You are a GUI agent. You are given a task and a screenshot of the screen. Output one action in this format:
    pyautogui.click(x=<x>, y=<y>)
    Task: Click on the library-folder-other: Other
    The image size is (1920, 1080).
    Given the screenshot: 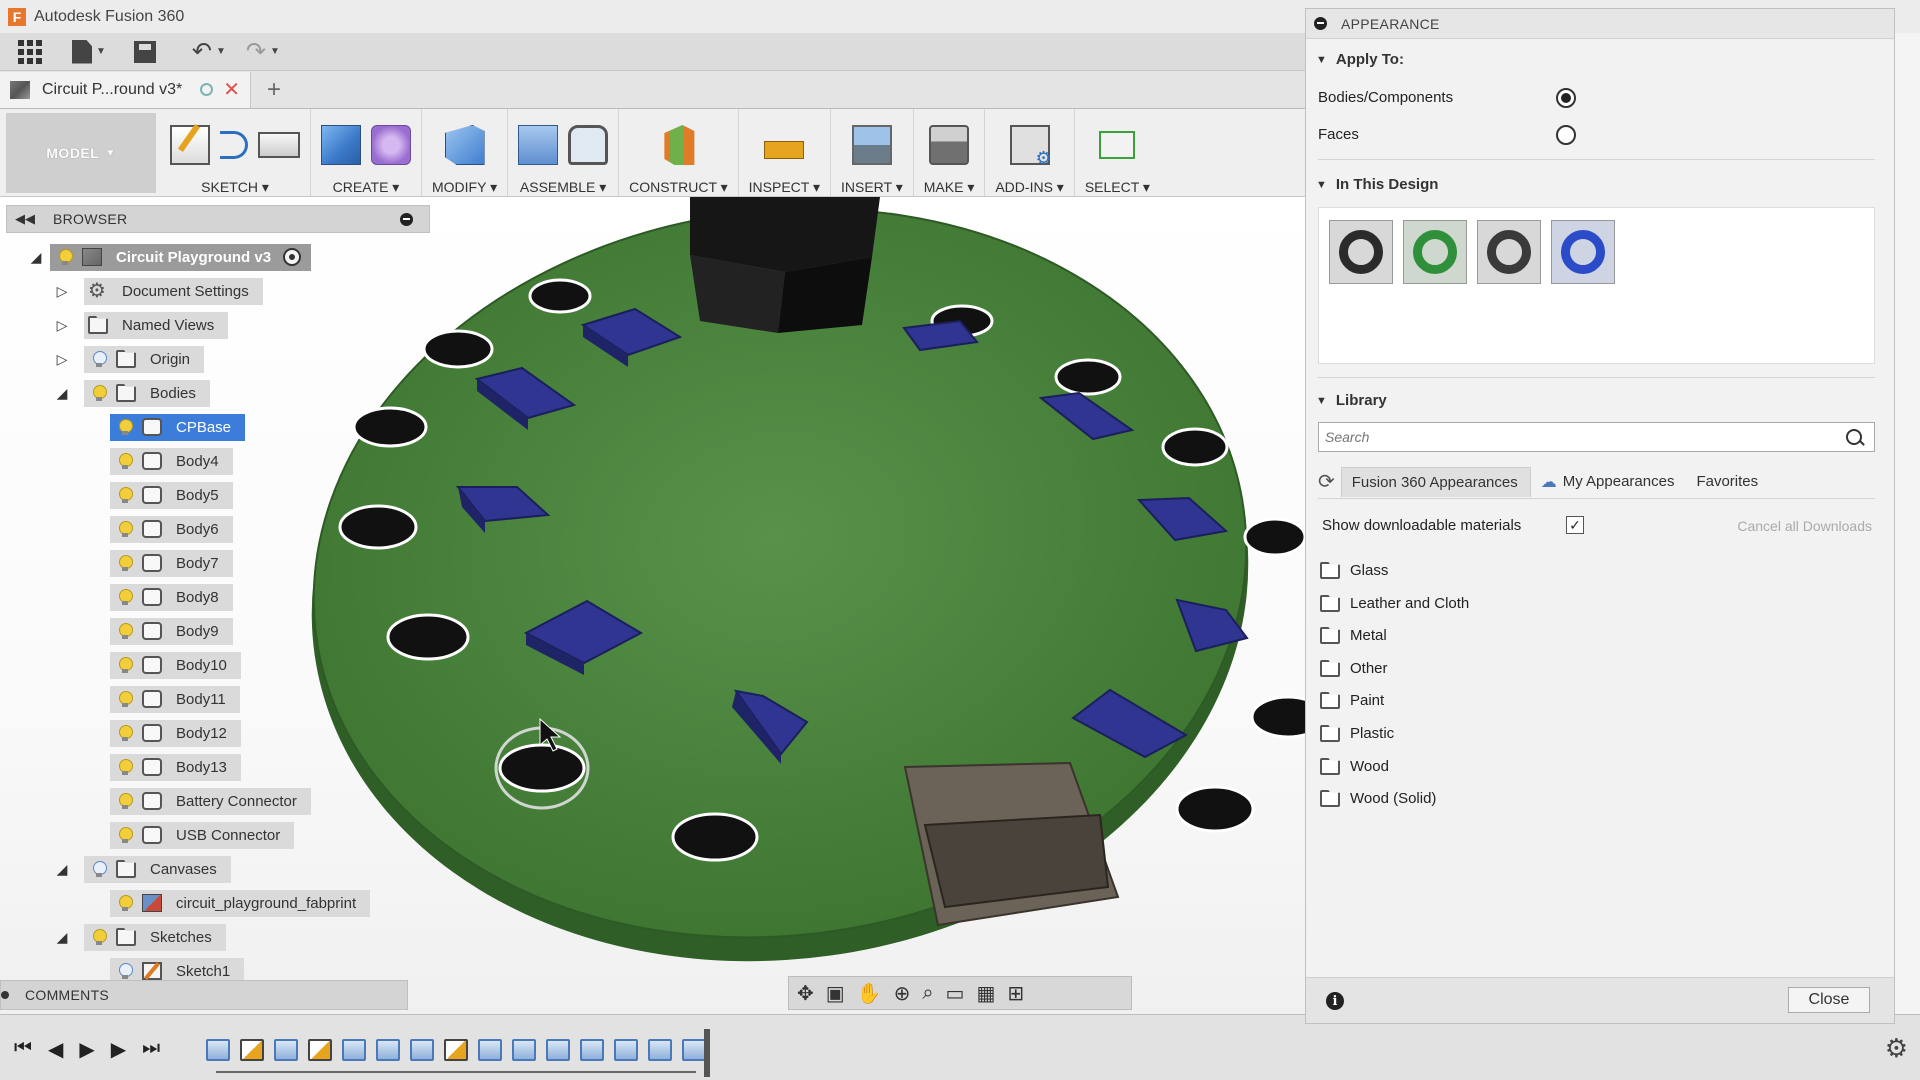 What is the action you would take?
    pyautogui.click(x=1354, y=668)
    